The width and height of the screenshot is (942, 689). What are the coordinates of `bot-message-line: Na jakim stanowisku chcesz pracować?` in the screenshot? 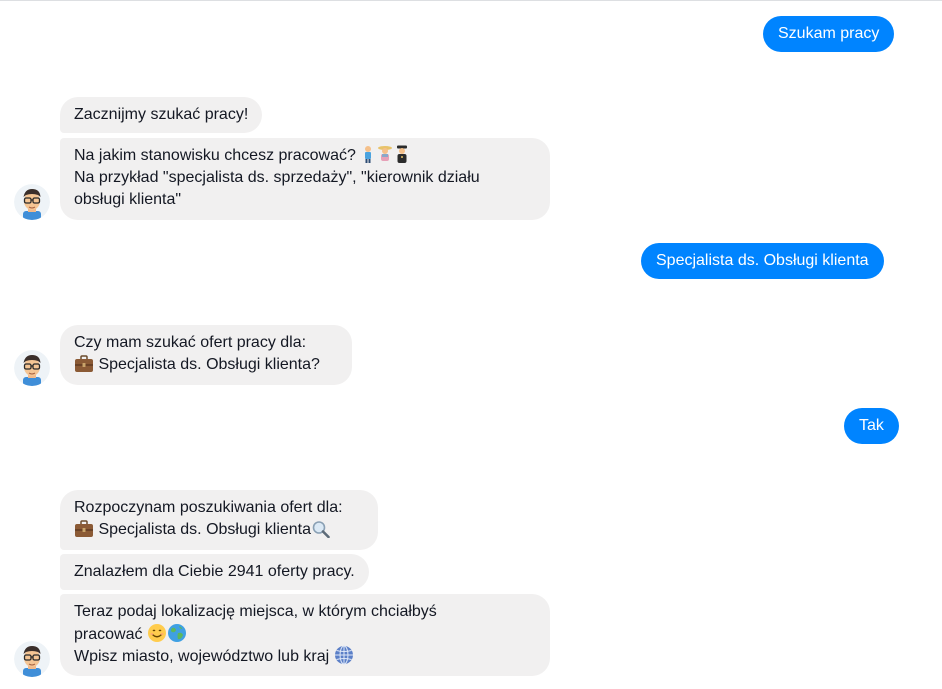 It's located at (305, 156).